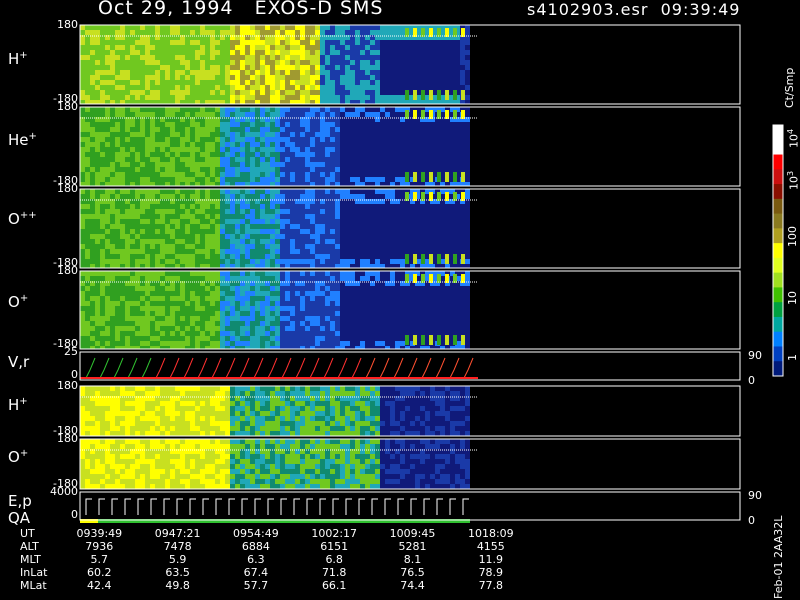 Image resolution: width=800 pixels, height=600 pixels. Describe the element at coordinates (439, 95) in the screenshot. I see `burst-mark` at that location.